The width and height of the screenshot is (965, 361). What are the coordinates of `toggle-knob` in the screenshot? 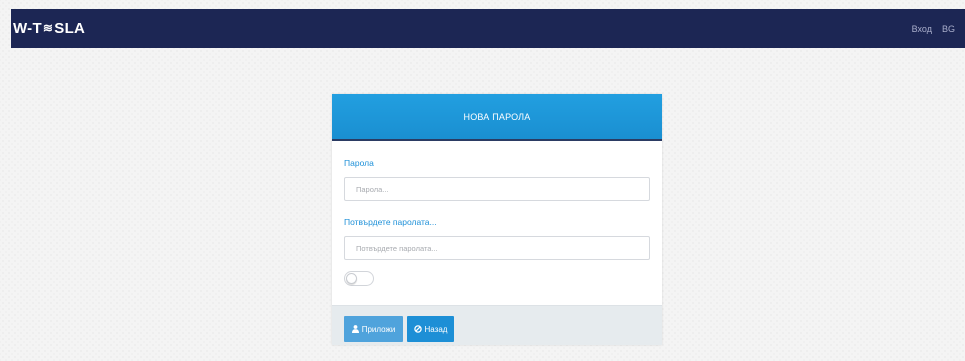 It's located at (351, 278).